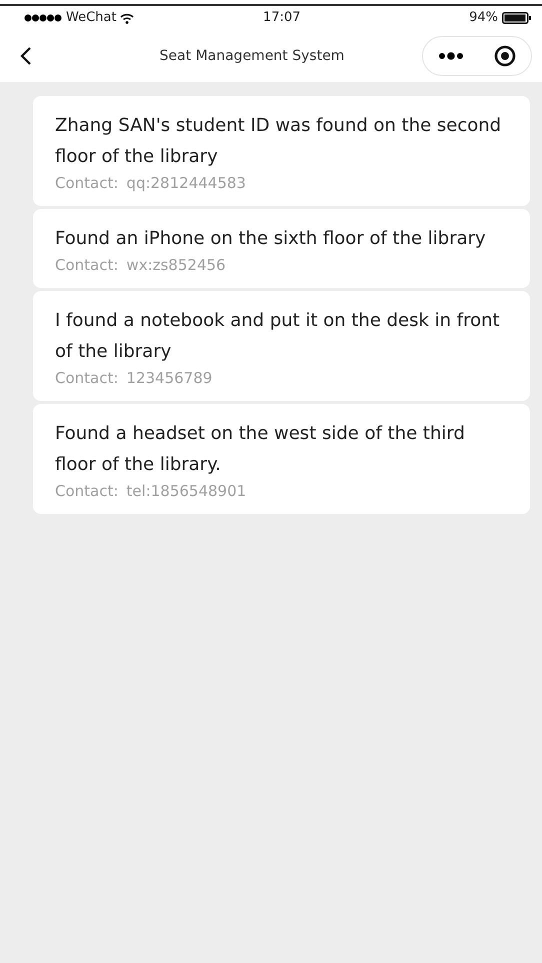  I want to click on contact-value: 123456789, so click(169, 378).